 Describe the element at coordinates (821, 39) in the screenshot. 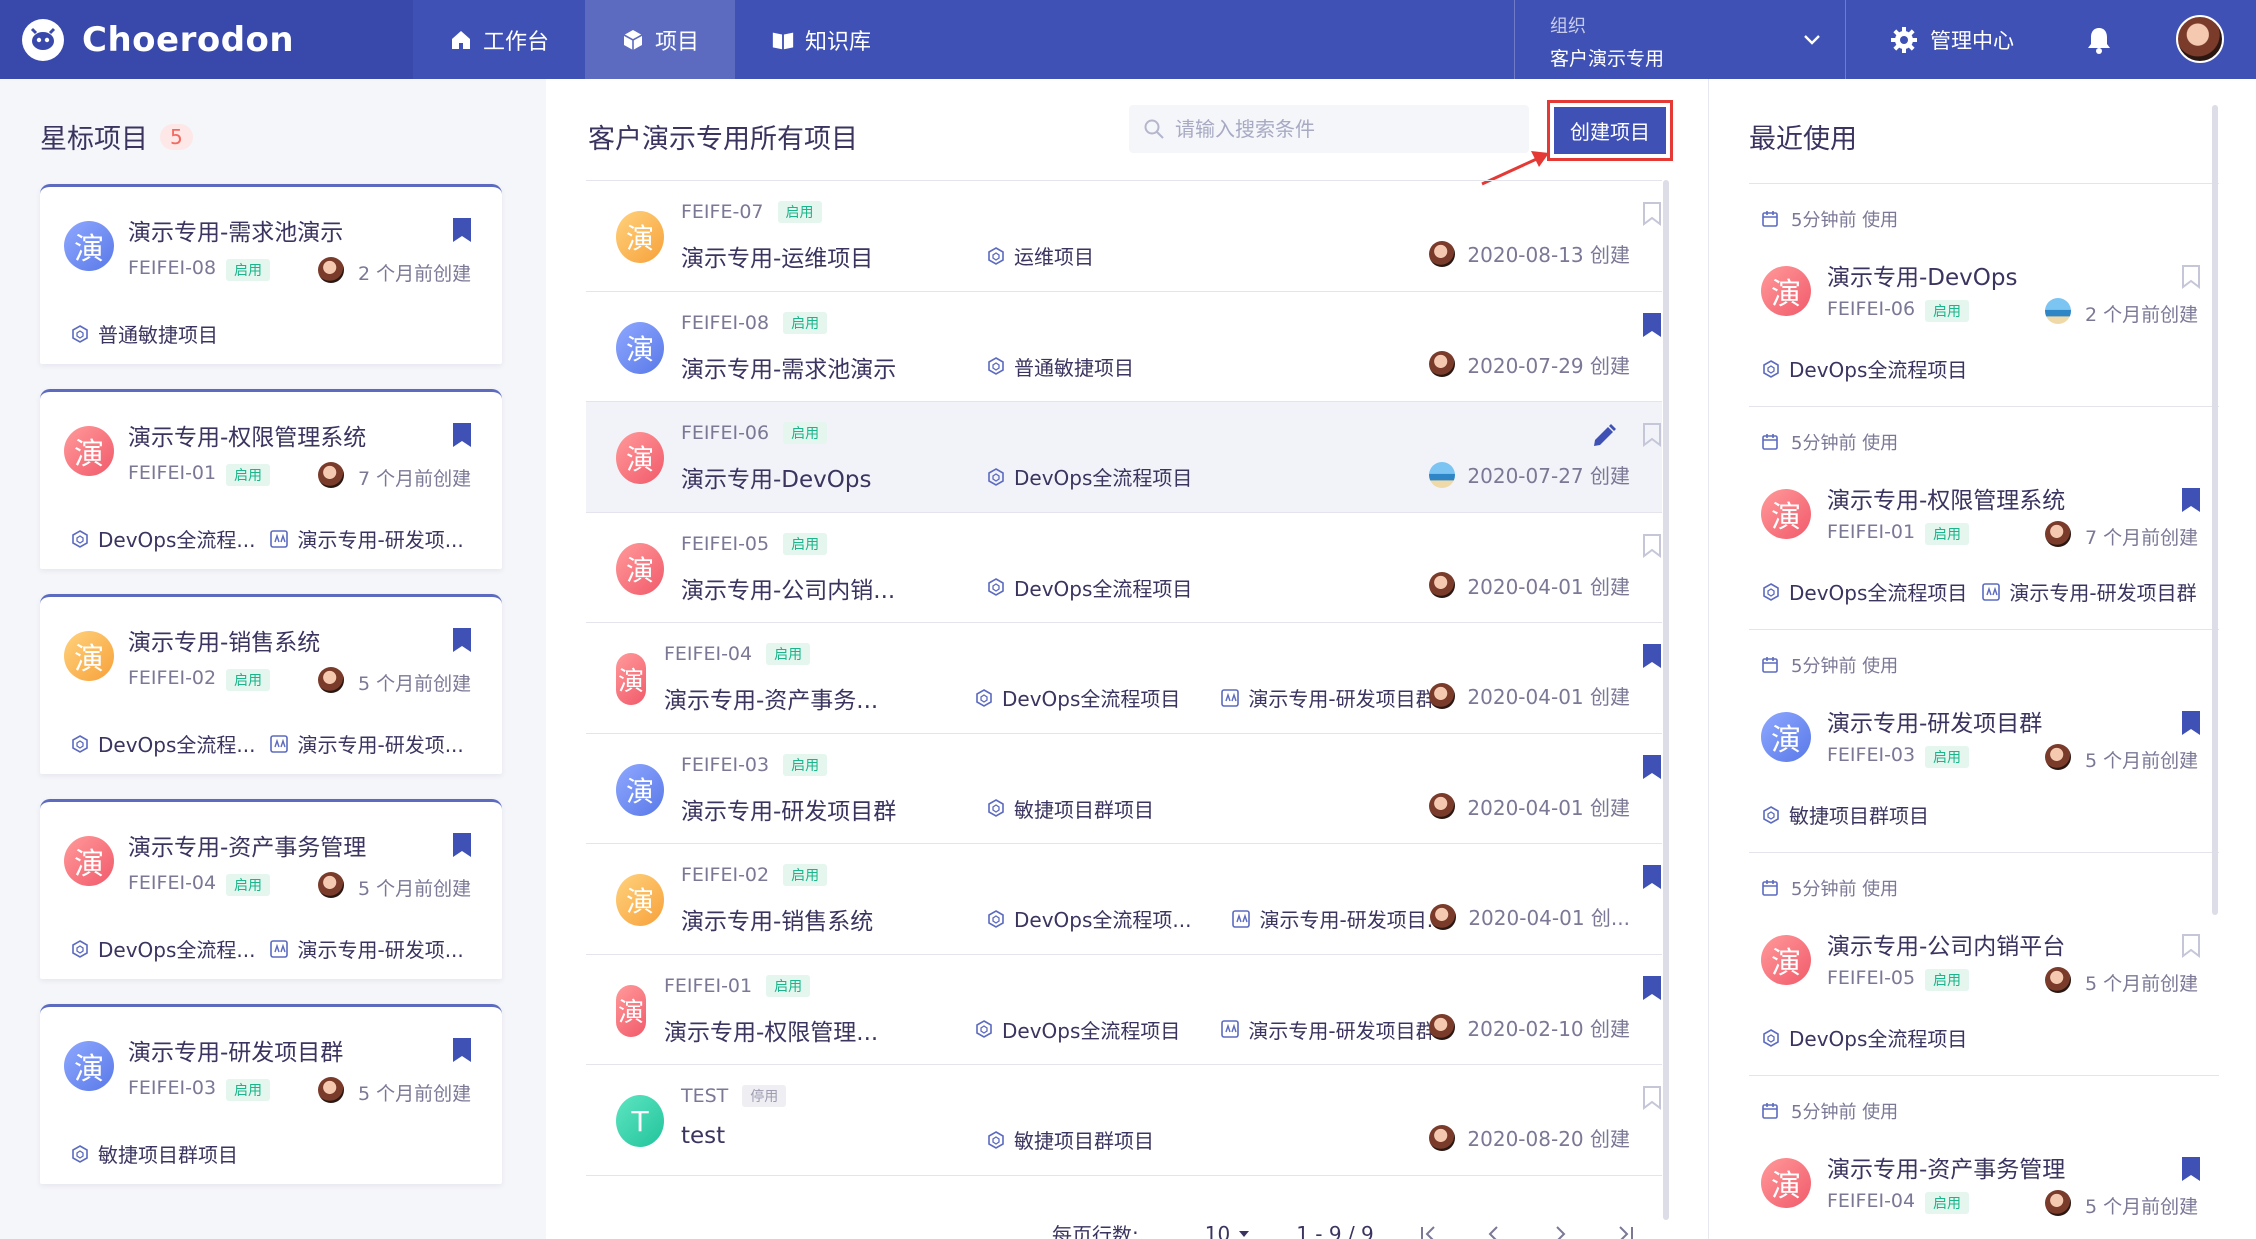

I see `nav-tab-knowledge: 知识库` at that location.